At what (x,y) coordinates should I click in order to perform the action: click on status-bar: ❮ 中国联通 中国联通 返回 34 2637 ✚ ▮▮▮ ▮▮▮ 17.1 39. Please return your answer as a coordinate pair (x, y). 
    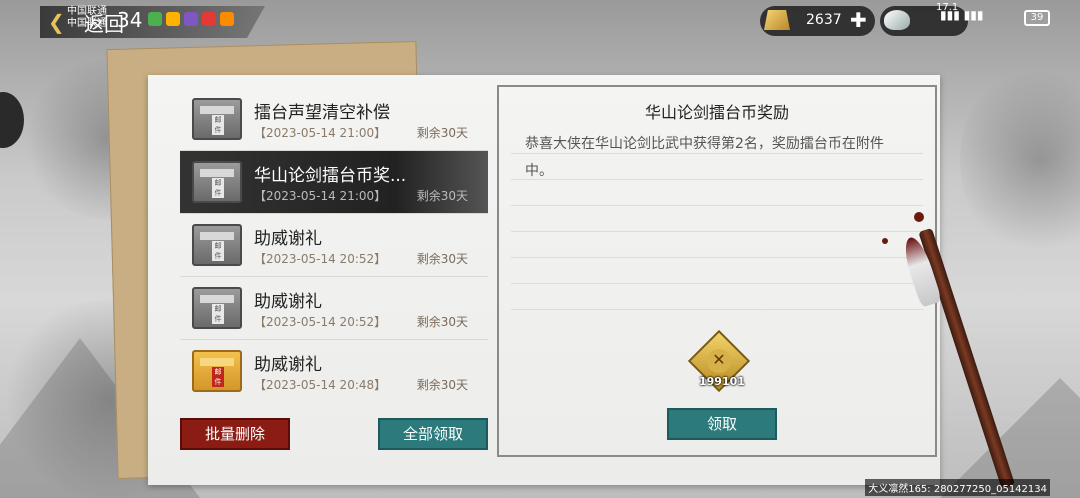
    Looking at the image, I should click on (540, 20).